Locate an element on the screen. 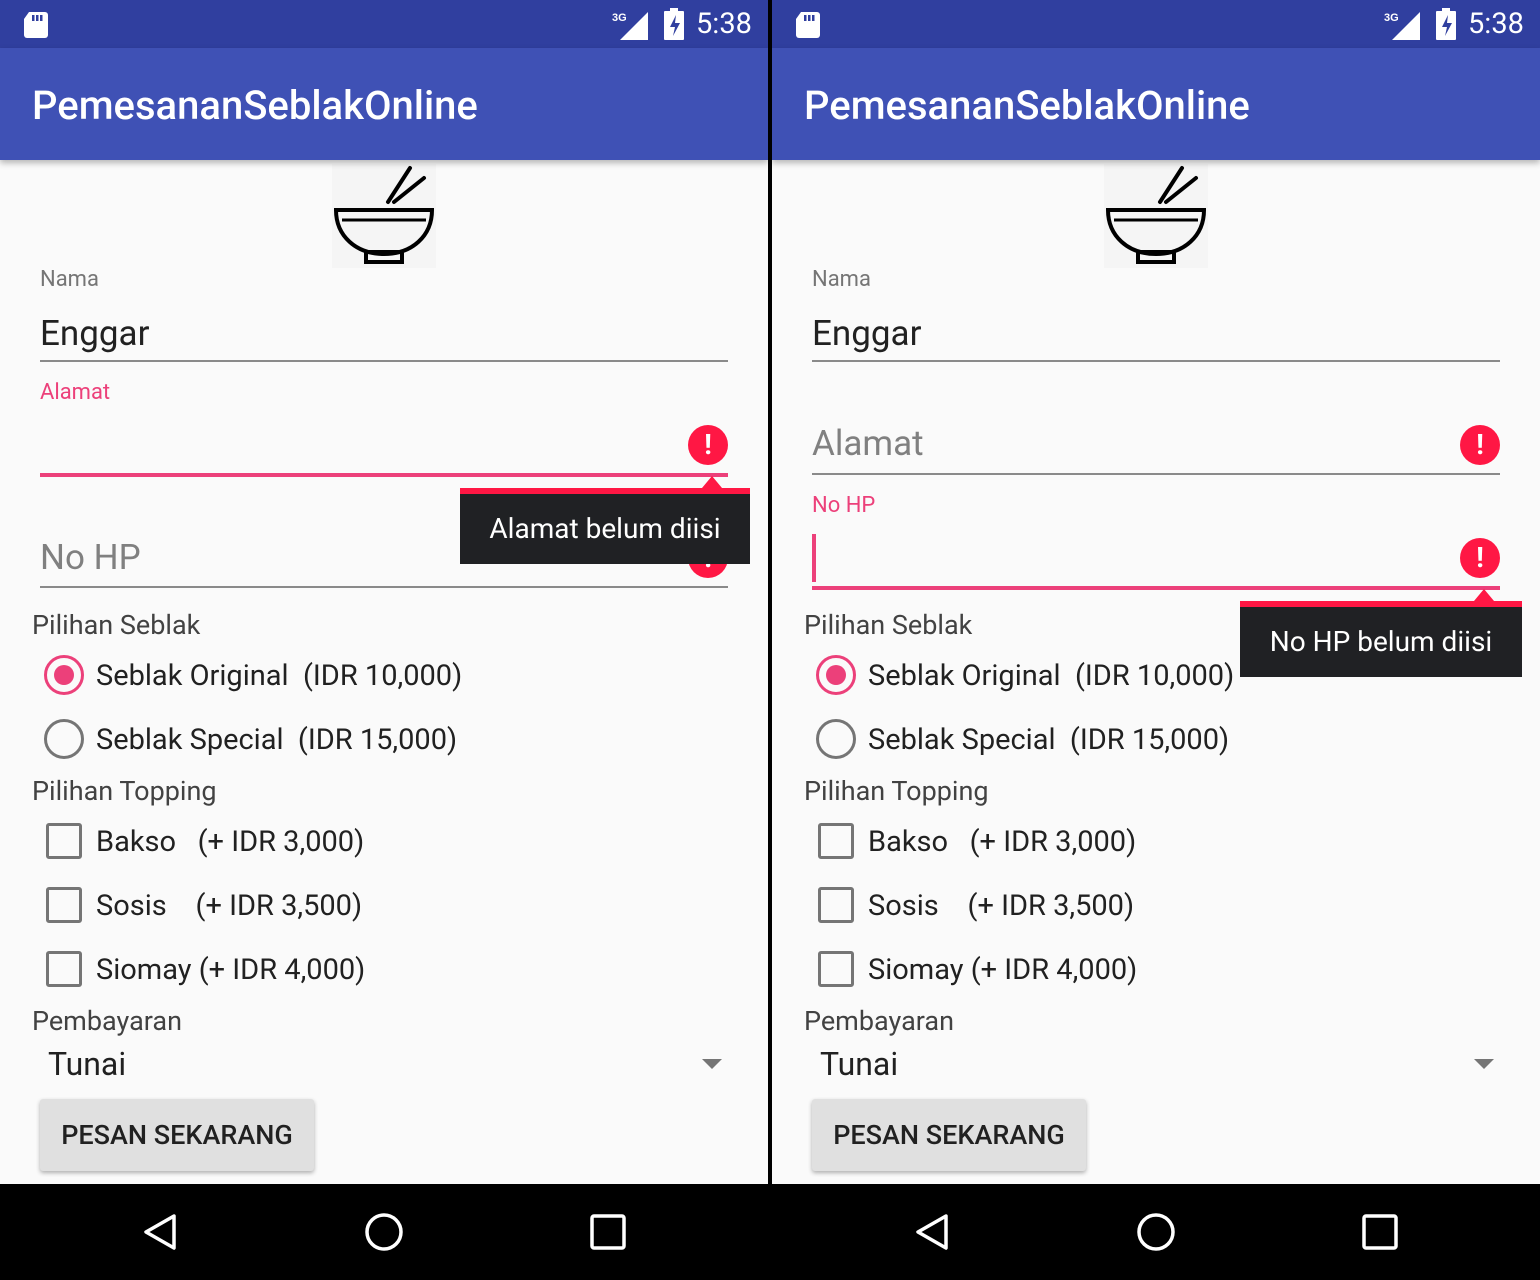 This screenshot has height=1280, width=1540. alamat-input: Alamat is located at coordinates (868, 444).